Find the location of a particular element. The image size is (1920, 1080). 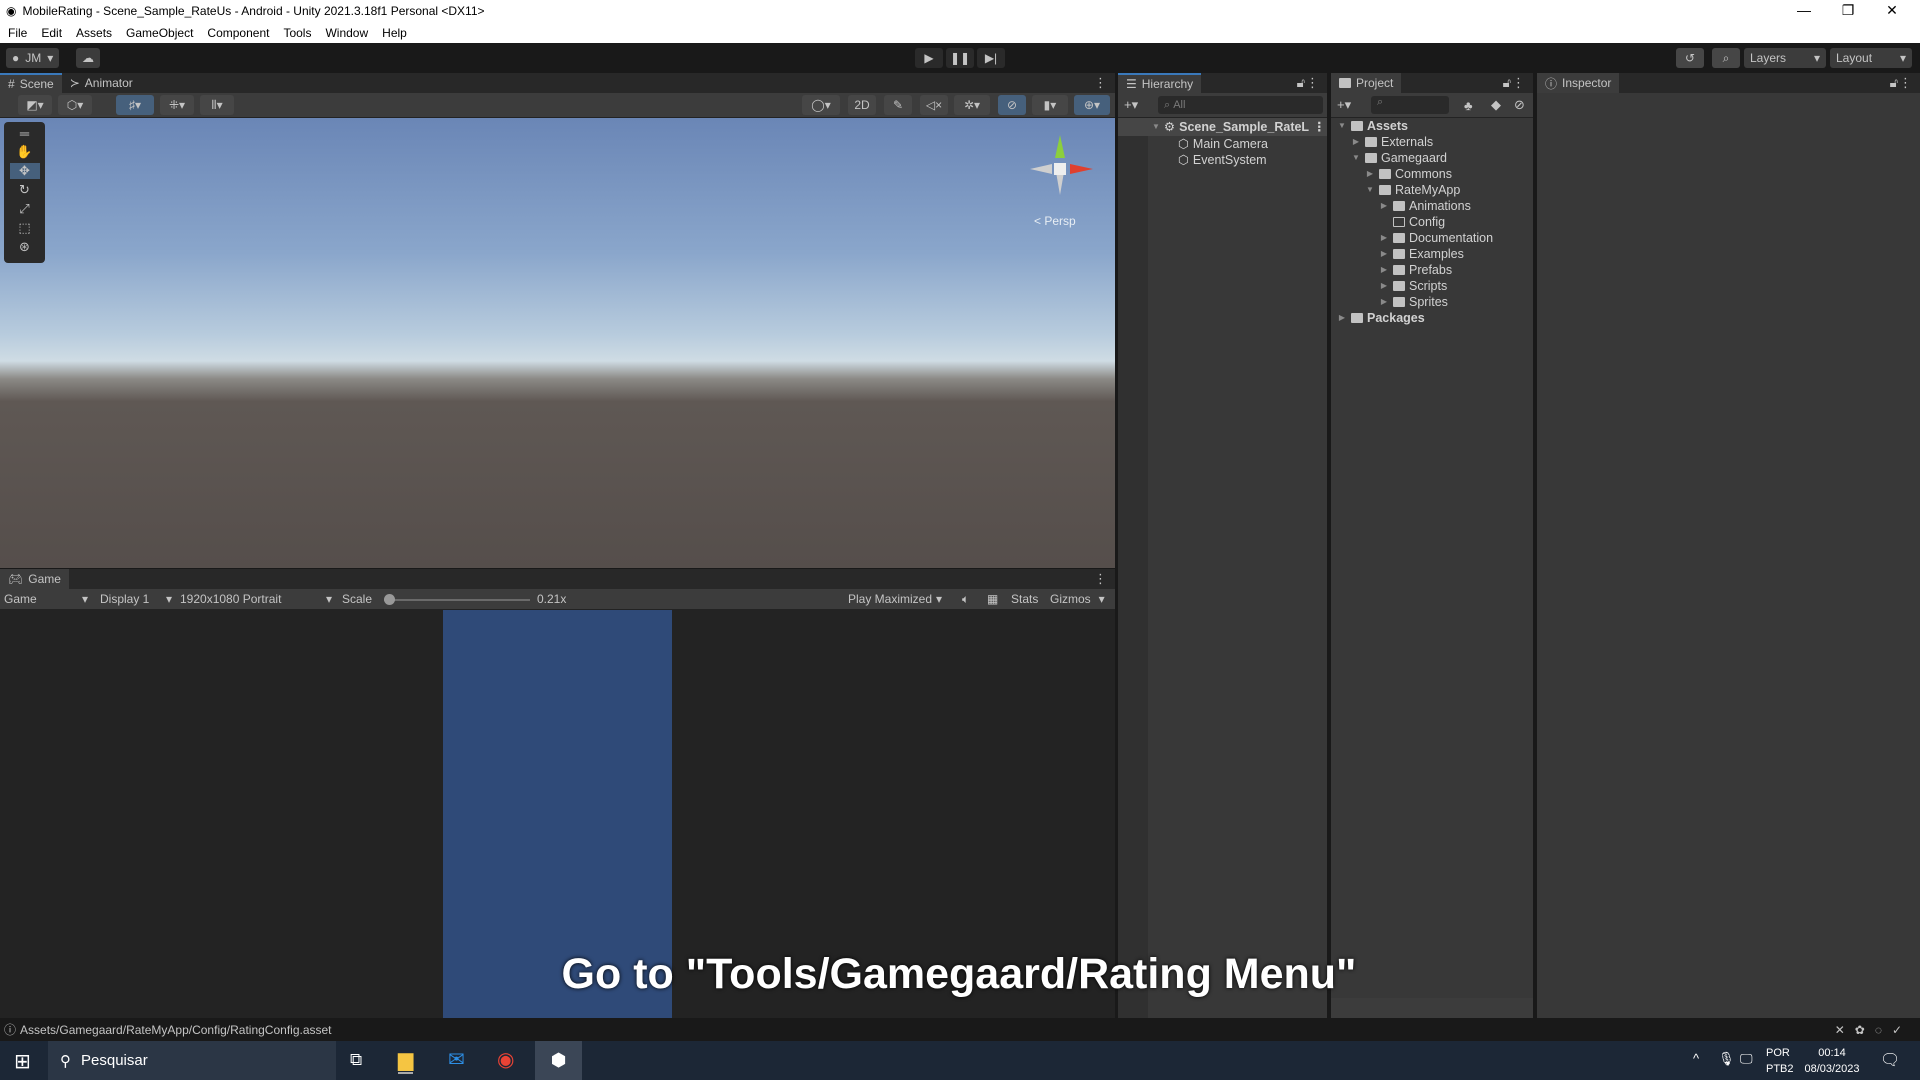

project-tree-item: ▶ Scripts is located at coordinates (1432, 286).